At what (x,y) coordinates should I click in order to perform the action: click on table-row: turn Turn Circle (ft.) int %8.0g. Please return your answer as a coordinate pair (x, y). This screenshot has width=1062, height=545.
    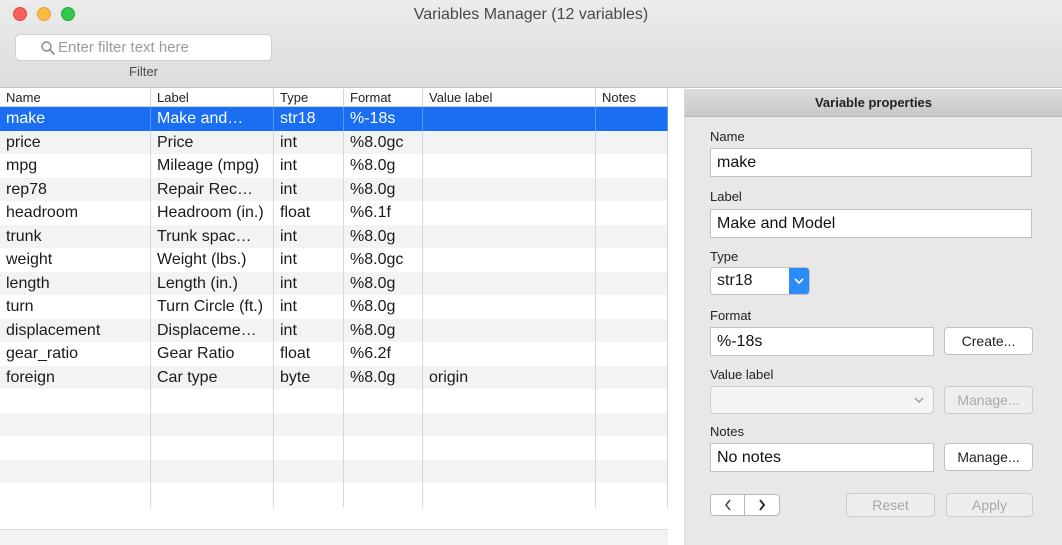
    Looking at the image, I should click on (334, 307).